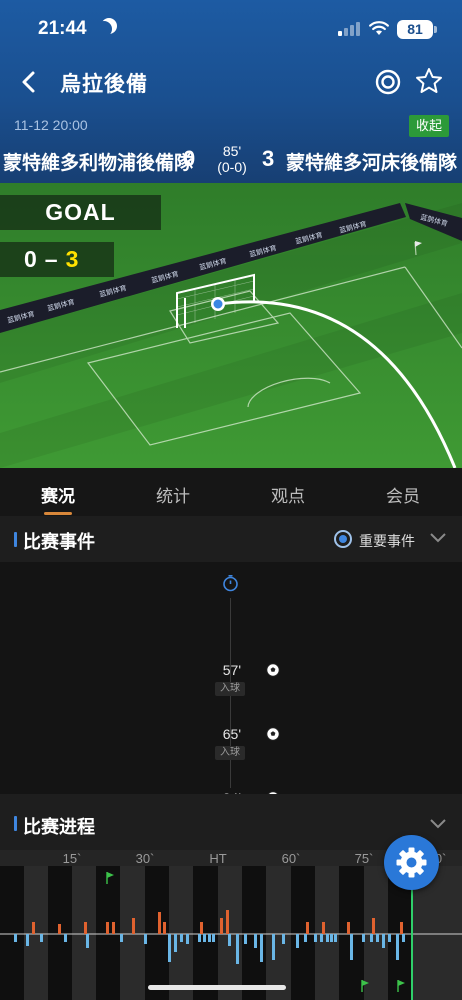 This screenshot has width=462, height=1000. I want to click on settings-button, so click(411, 862).